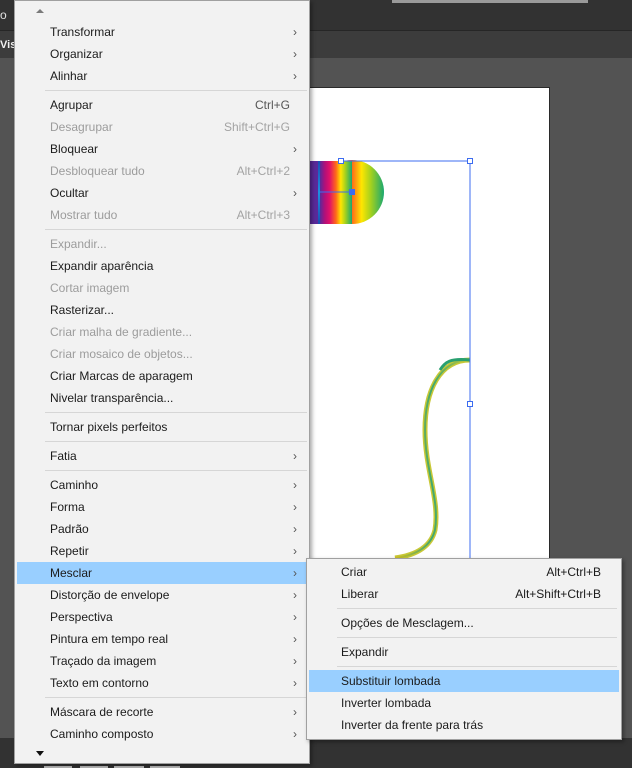 The height and width of the screenshot is (768, 632). What do you see at coordinates (162, 215) in the screenshot?
I see `menu-item-mostrar-tudo: Mostrar tudo Alt+Ctrl+3` at bounding box center [162, 215].